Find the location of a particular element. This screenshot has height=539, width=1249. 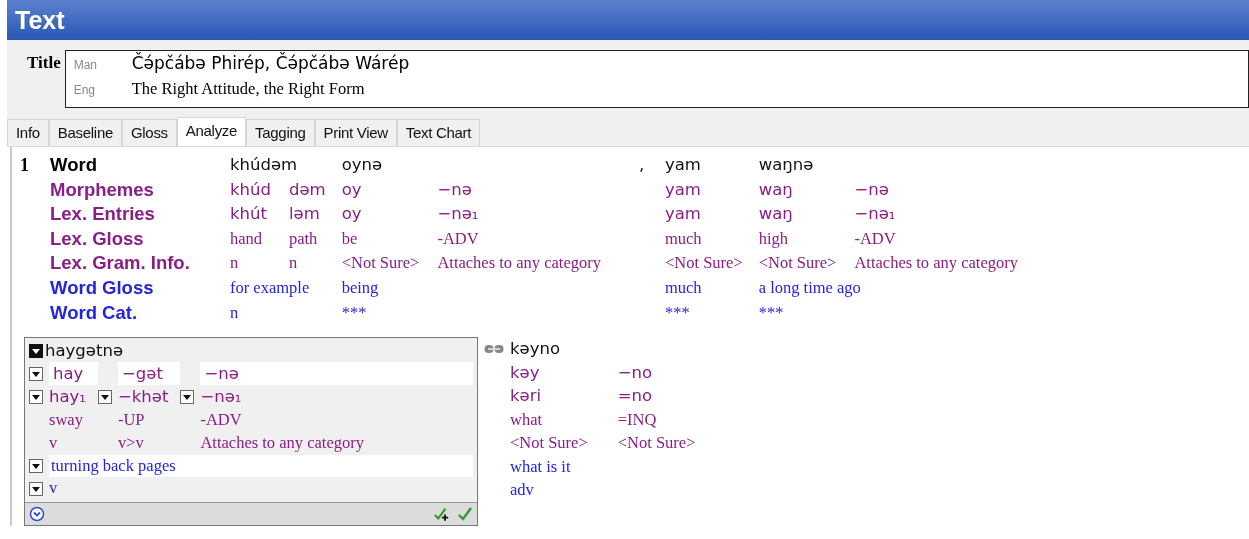

morpheme-field: hay is located at coordinates (73, 374).